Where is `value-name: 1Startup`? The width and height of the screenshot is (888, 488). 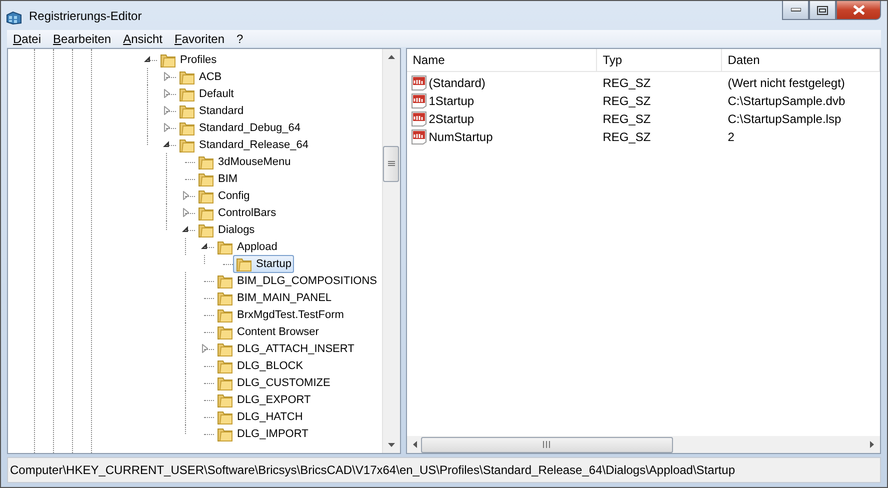 value-name: 1Startup is located at coordinates (451, 101).